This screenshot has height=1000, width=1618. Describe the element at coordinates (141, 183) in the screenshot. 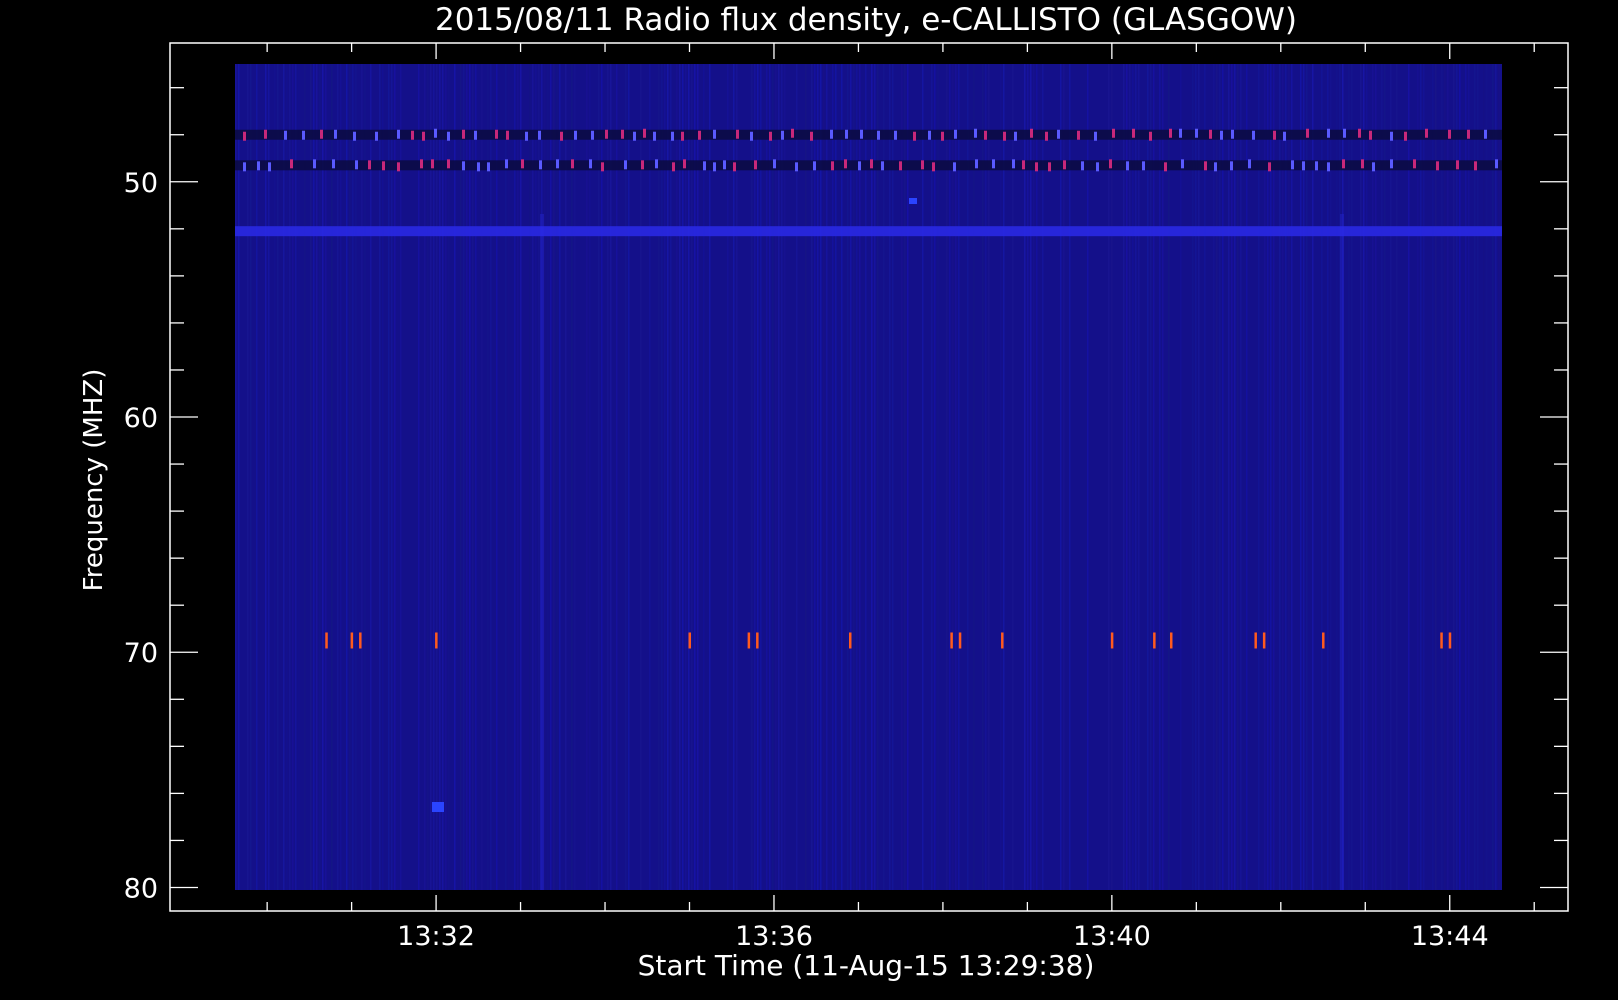

I see `y-tick-label: 50` at that location.